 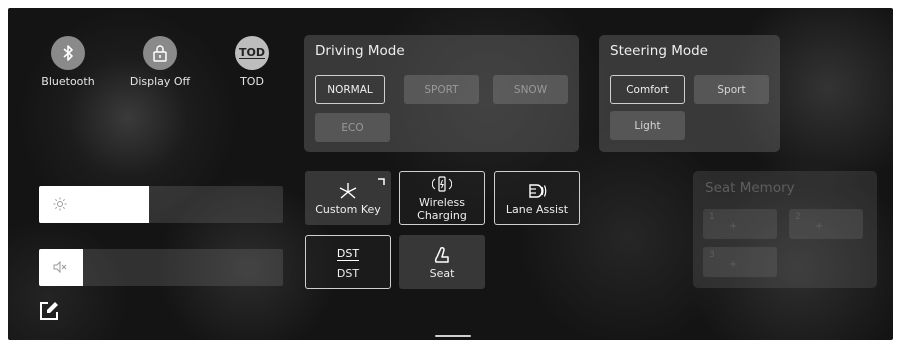 I want to click on bluetooth-icon, so click(x=68, y=53).